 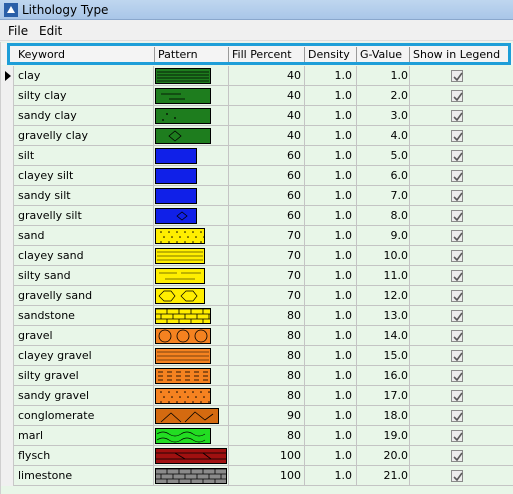 I want to click on table-row: sandy silt 60 1.0 7.0, so click(x=263, y=196).